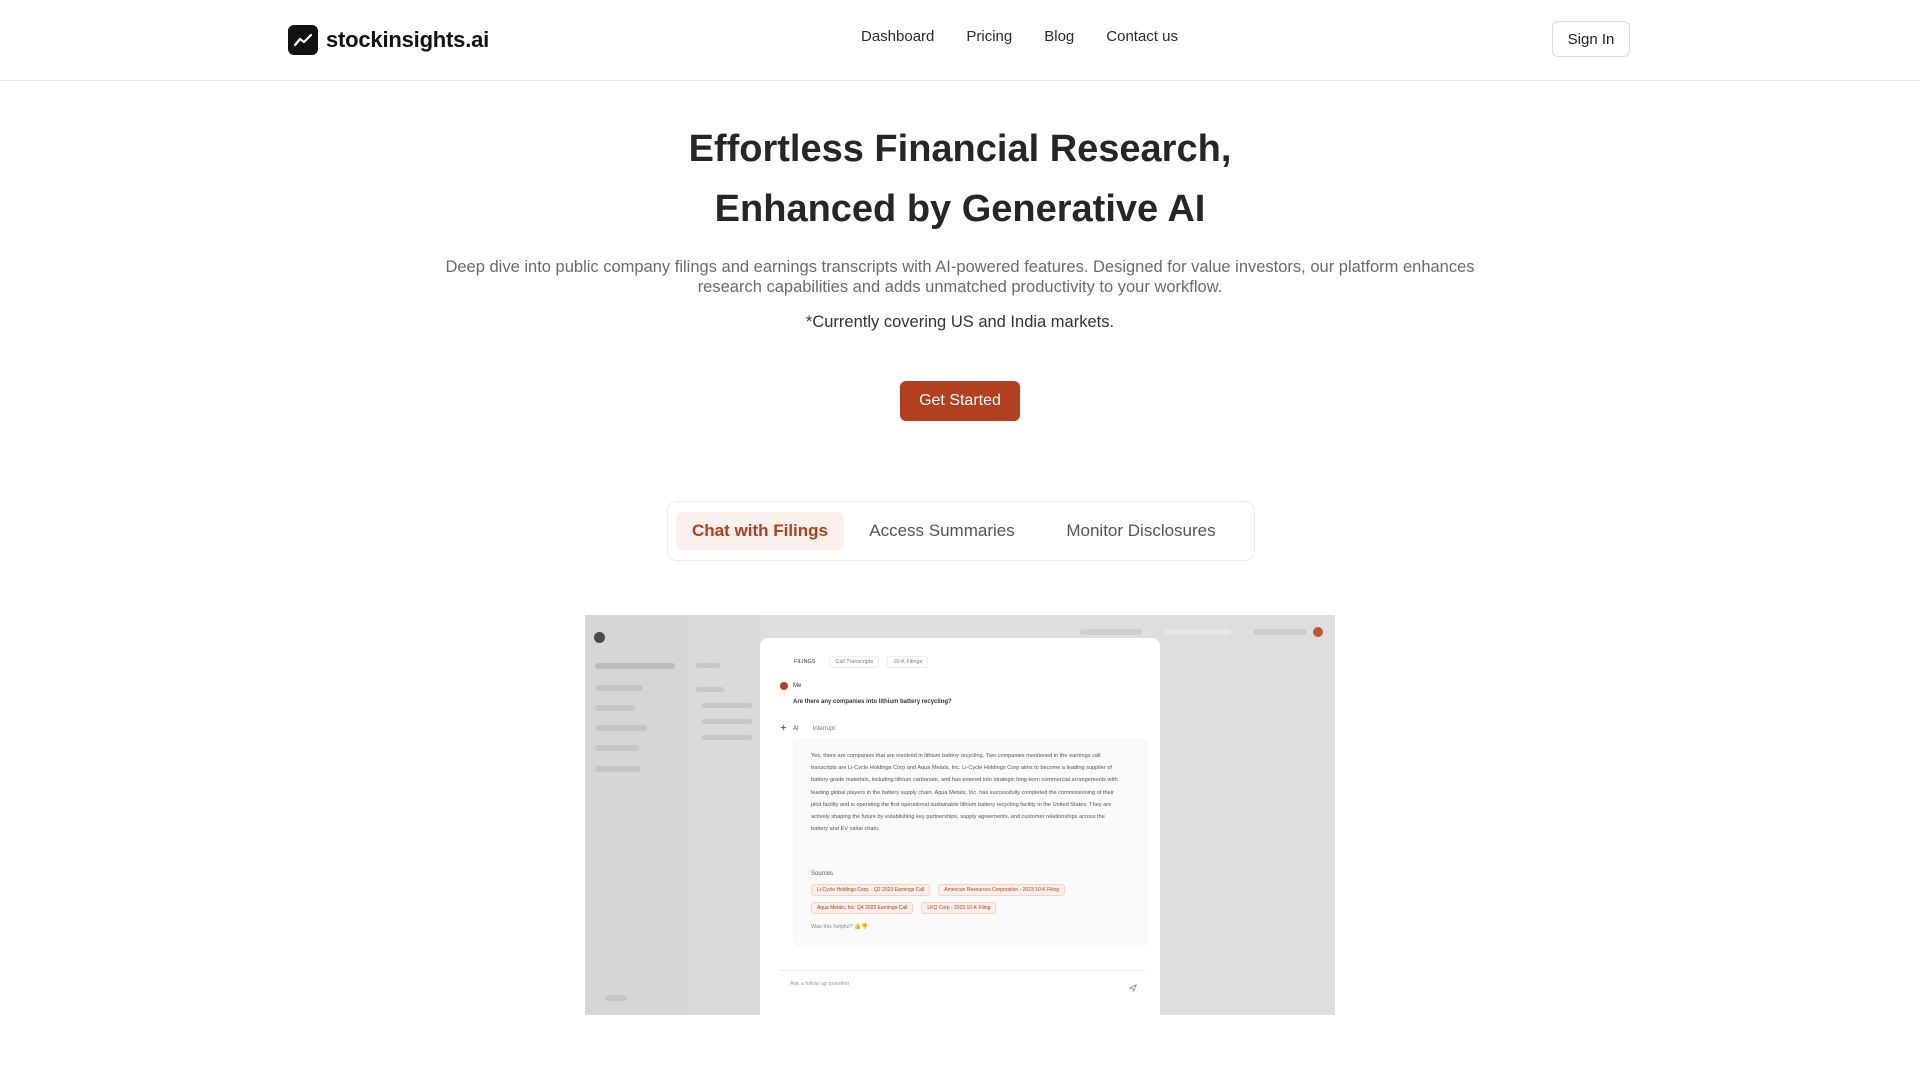  I want to click on demo-avatar, so click(1318, 632).